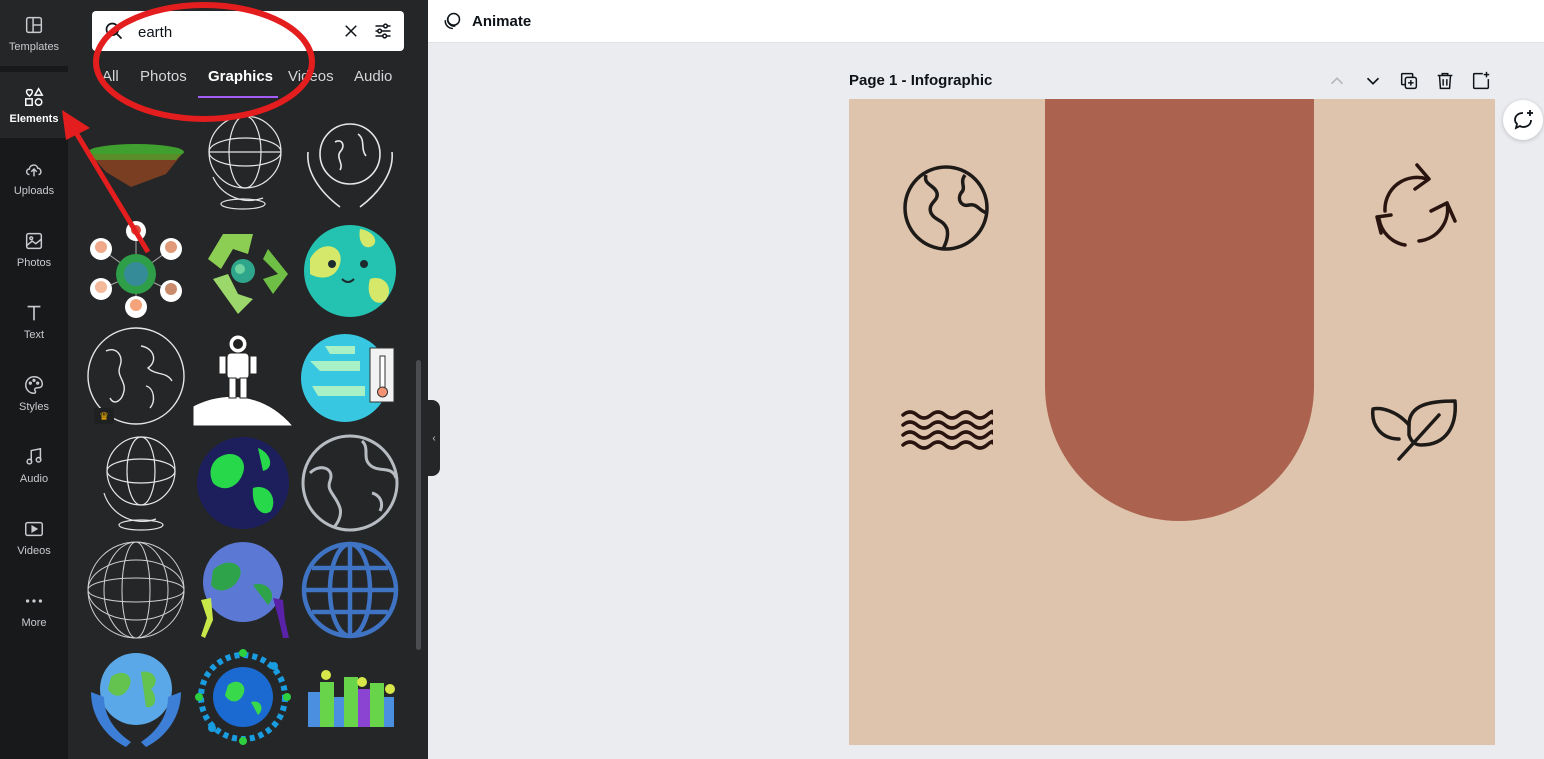 This screenshot has width=1544, height=759. I want to click on page-title: Page 1 - Infographic, so click(920, 80).